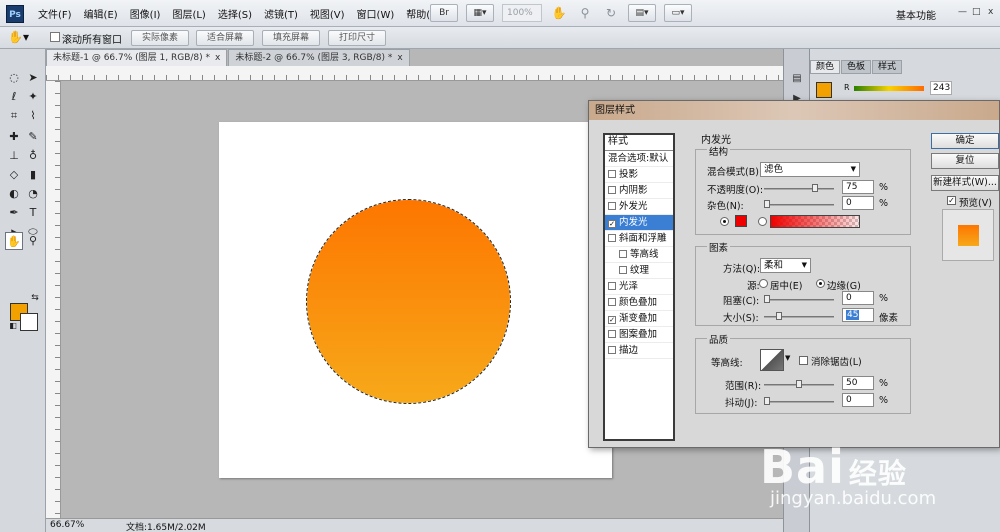 The image size is (1000, 532). Describe the element at coordinates (14, 194) in the screenshot. I see `blur-icon: ◐` at that location.